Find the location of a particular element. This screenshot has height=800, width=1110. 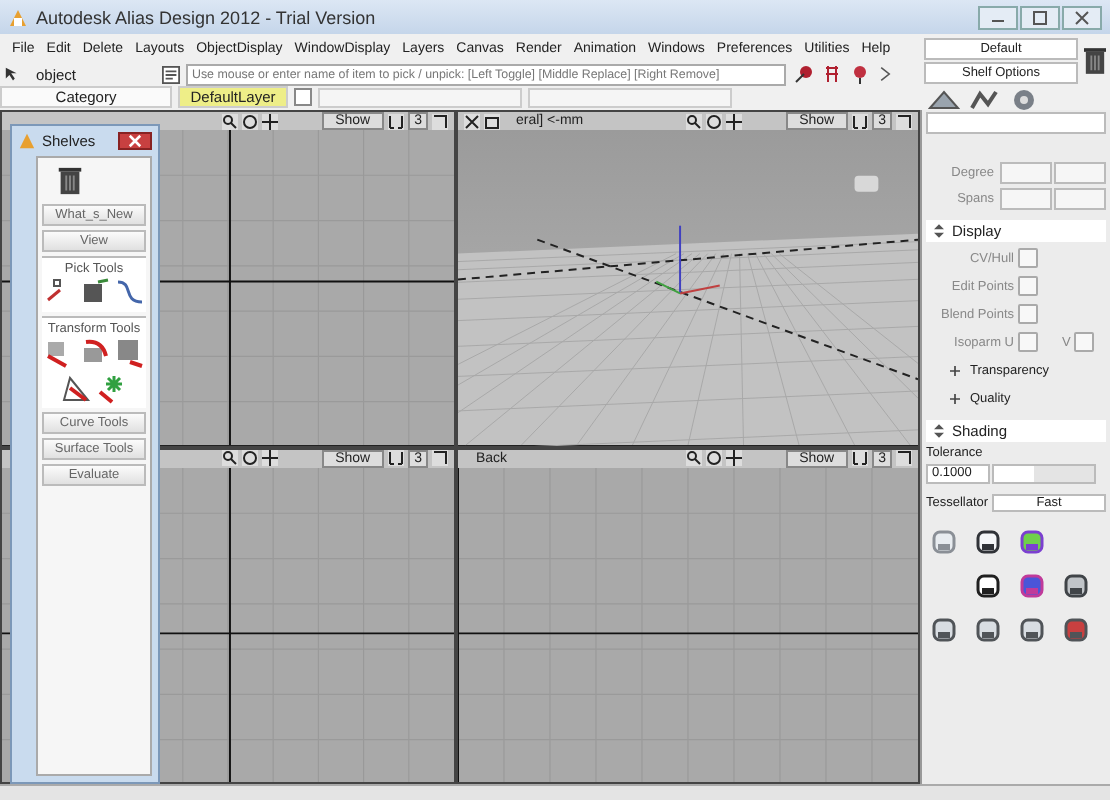

window-title: Autodesk Alias Design 2012 - Trial Version is located at coordinates (206, 17).